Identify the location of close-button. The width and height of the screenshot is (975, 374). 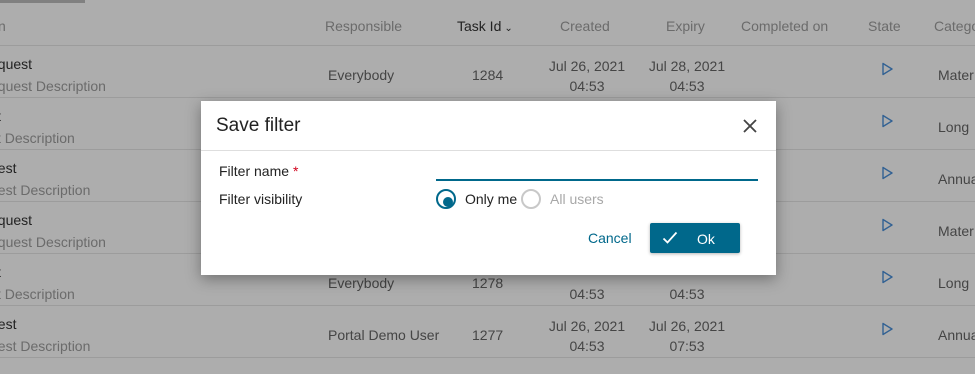
(750, 126).